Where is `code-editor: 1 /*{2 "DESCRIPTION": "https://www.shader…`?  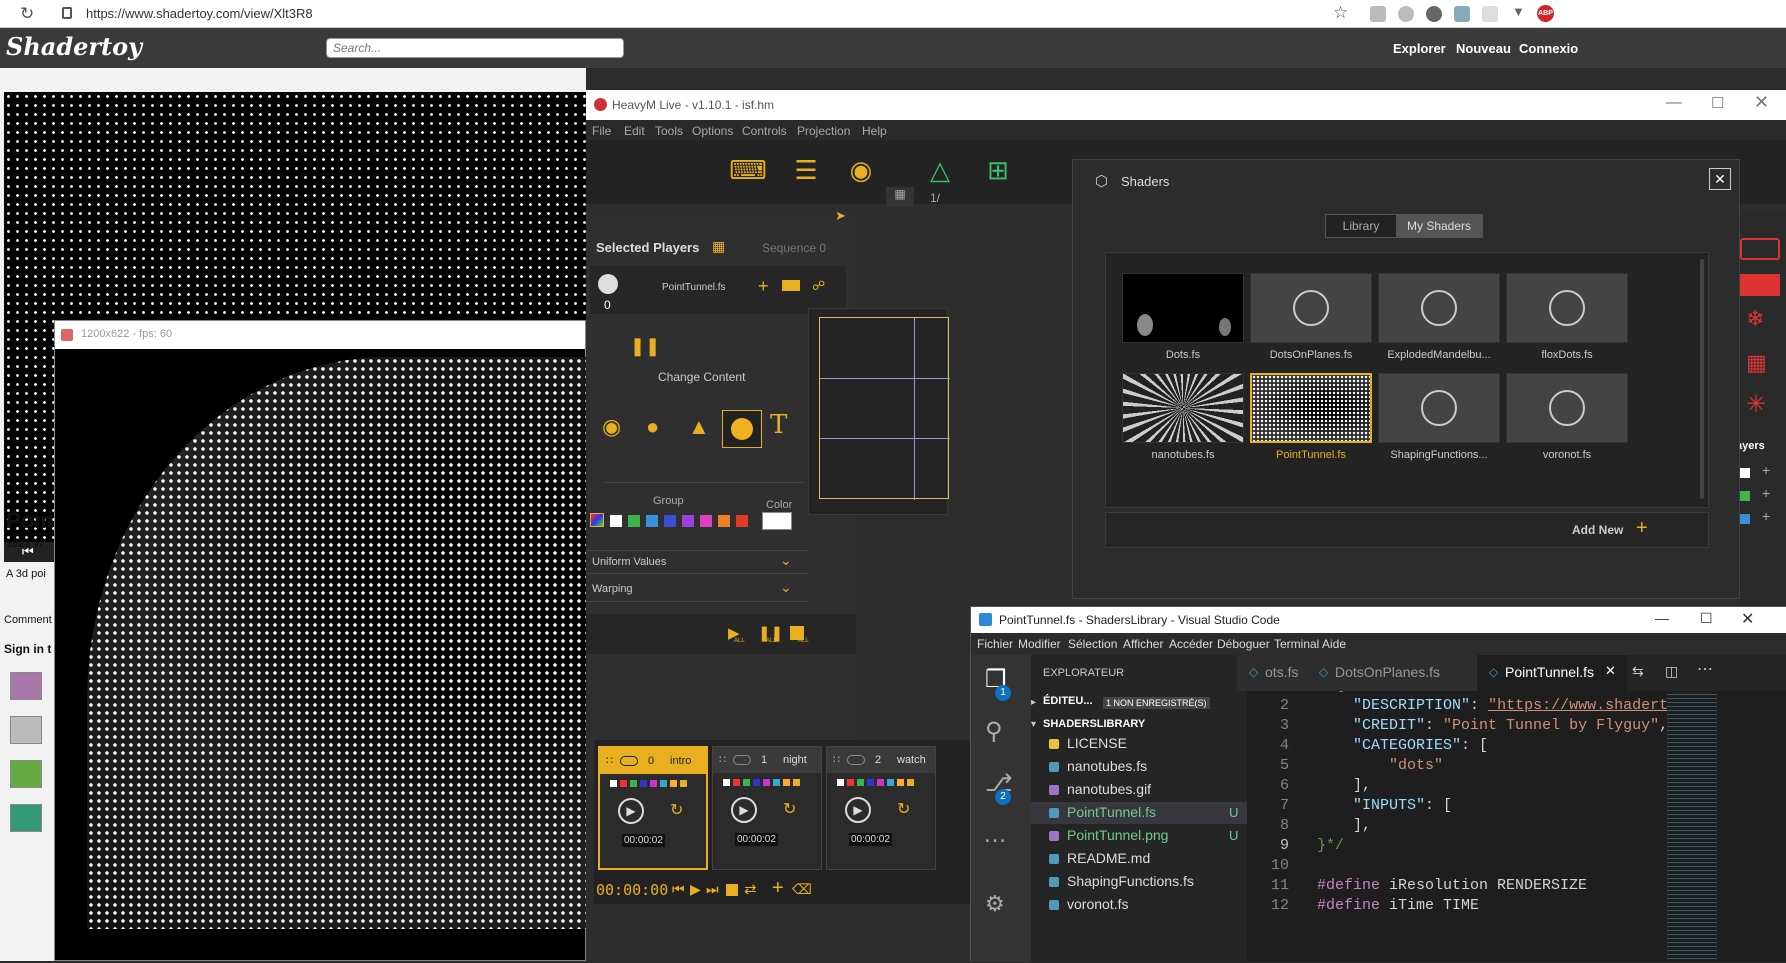 code-editor: 1 /*{2 "DESCRIPTION": "https://www.shader… is located at coordinates (1457, 826).